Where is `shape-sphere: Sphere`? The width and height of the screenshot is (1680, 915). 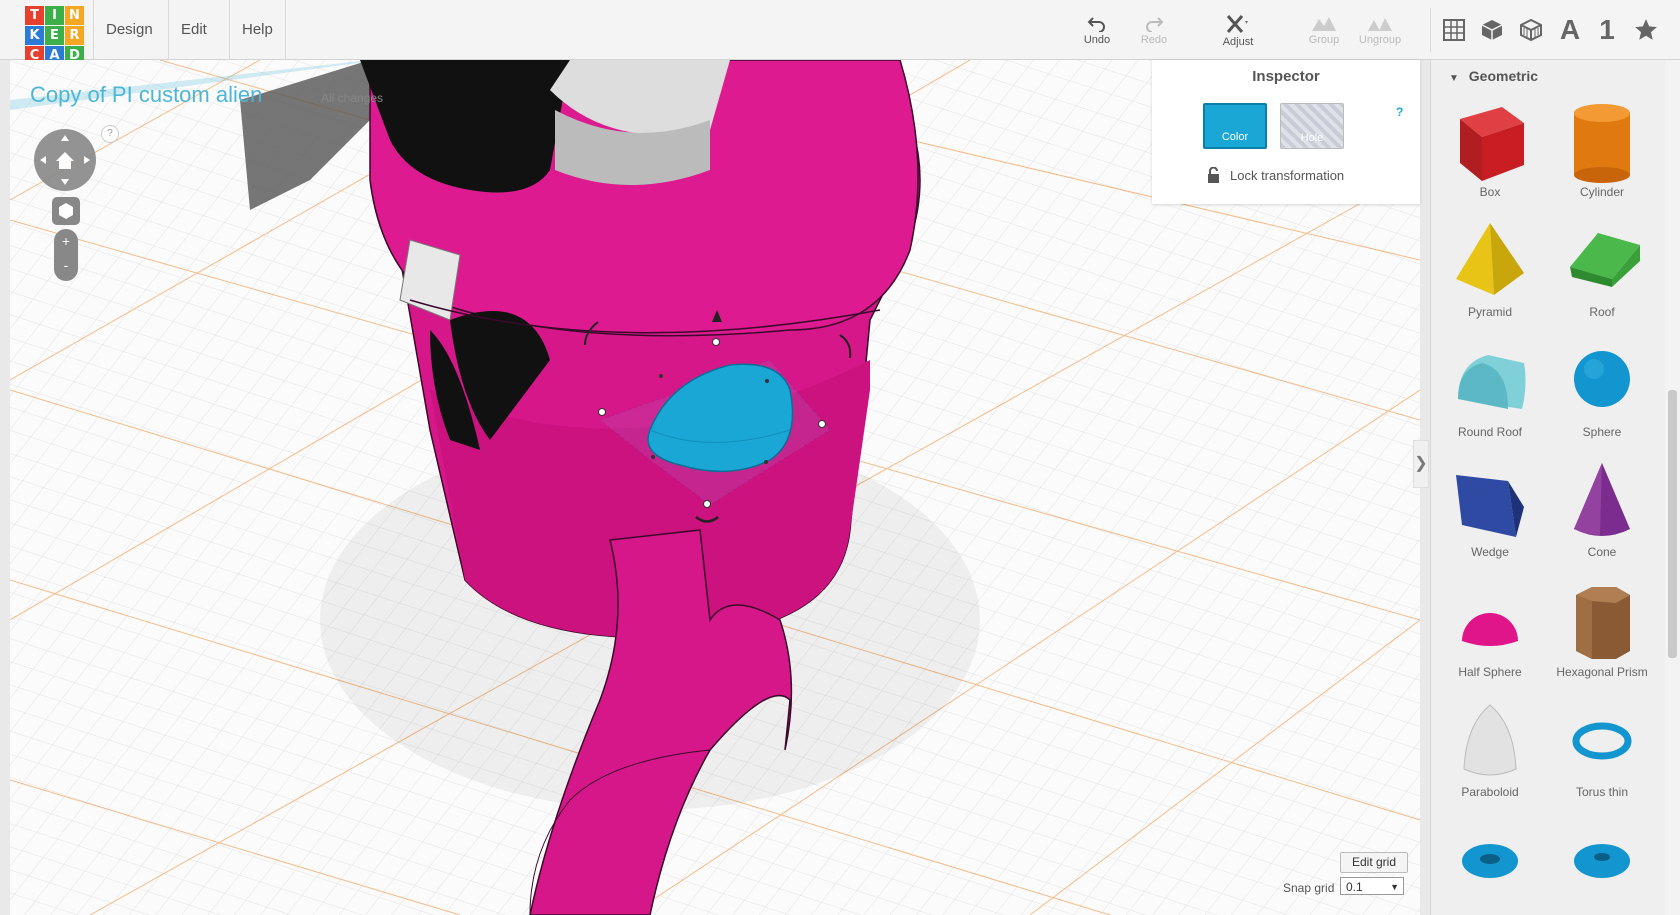 shape-sphere: Sphere is located at coordinates (1602, 391).